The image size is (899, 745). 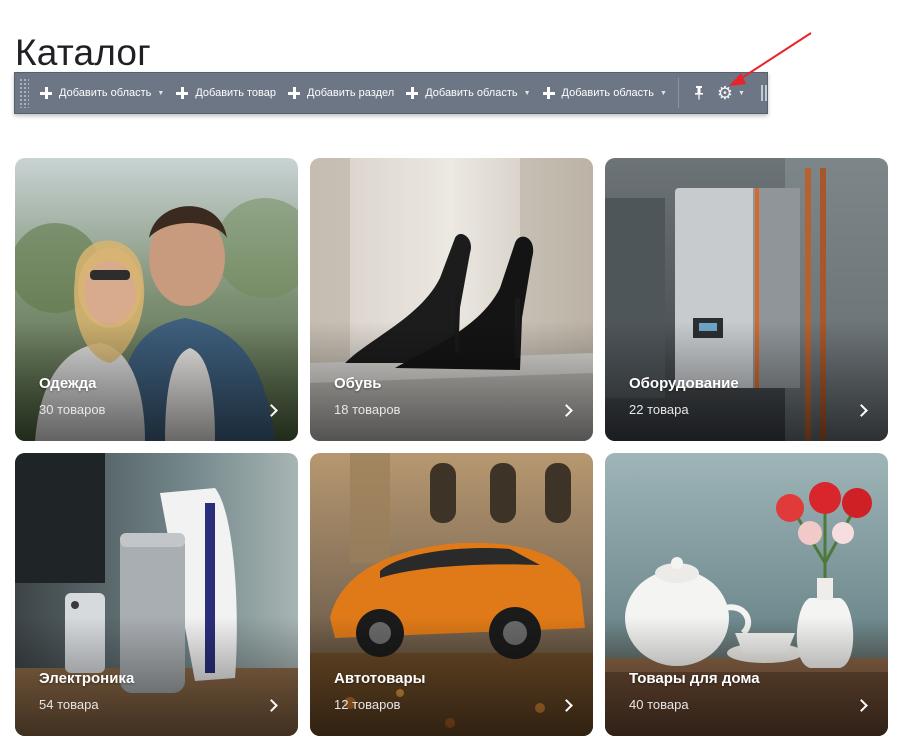 What do you see at coordinates (83, 52) in the screenshot?
I see `page-title: Каталог` at bounding box center [83, 52].